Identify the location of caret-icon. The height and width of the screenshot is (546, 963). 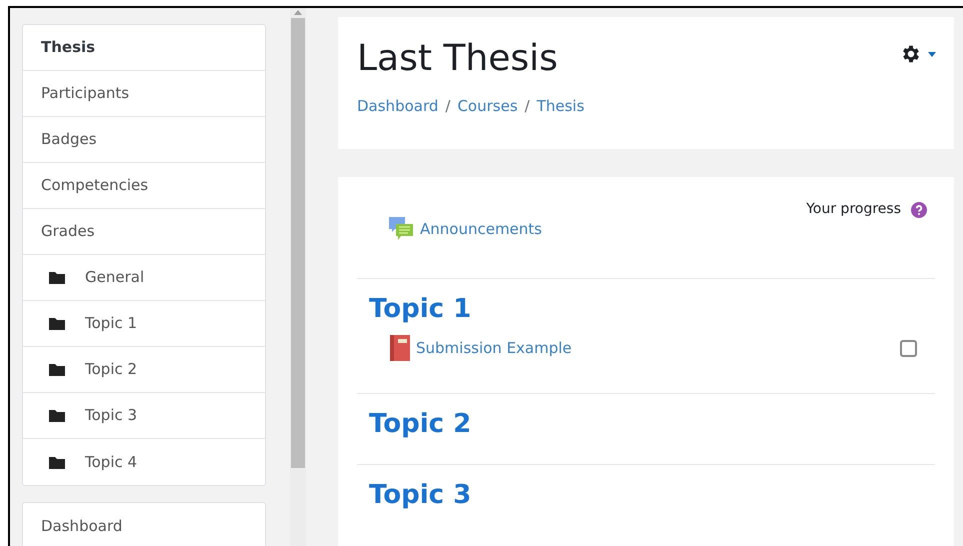
(932, 54).